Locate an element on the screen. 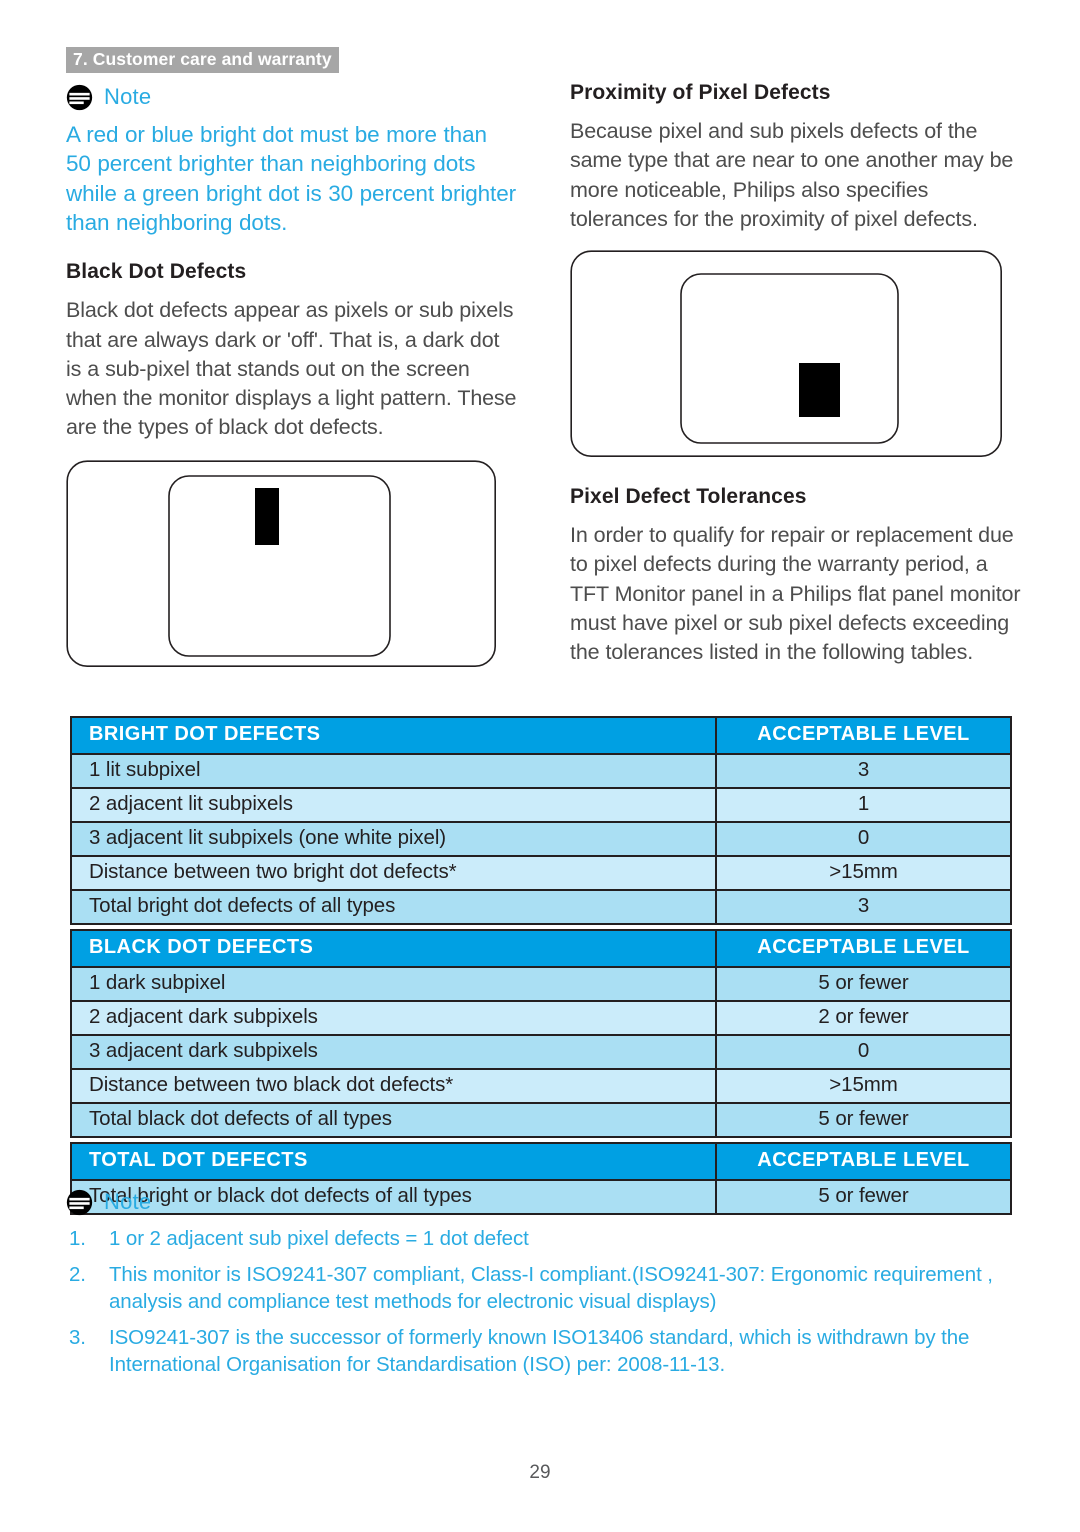  black-dot-defect-monitor-diagram is located at coordinates (281, 564).